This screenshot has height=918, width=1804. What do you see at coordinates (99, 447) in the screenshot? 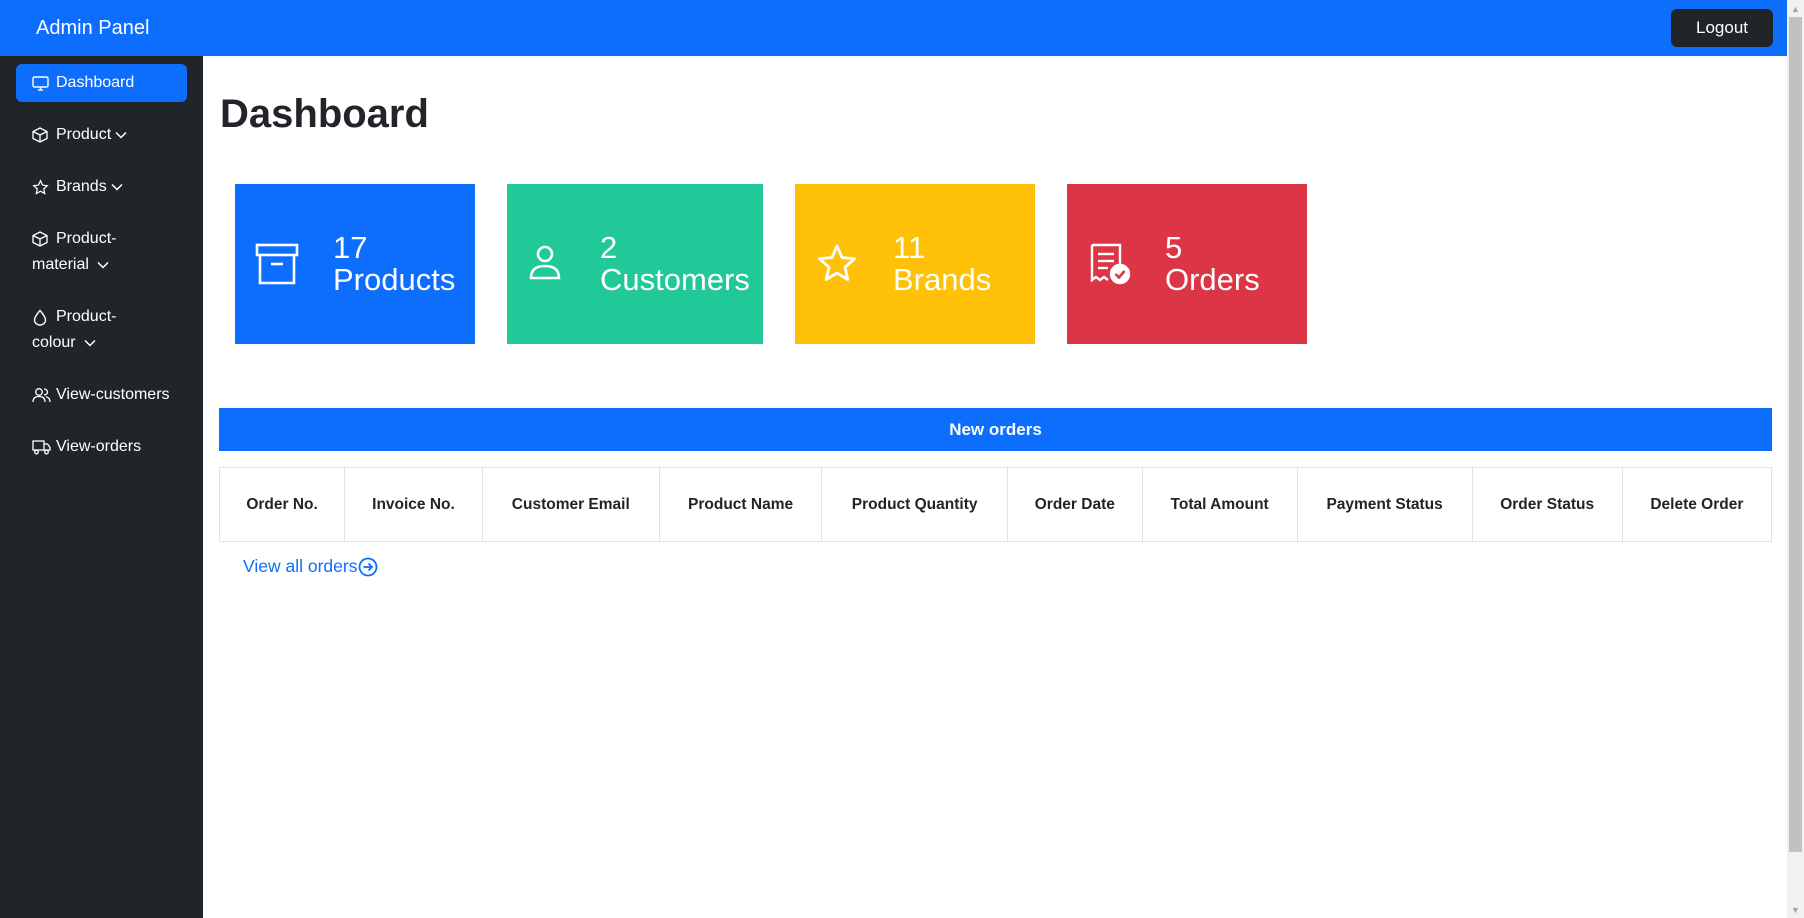
I see `sidebar-item-label: View-orders` at bounding box center [99, 447].